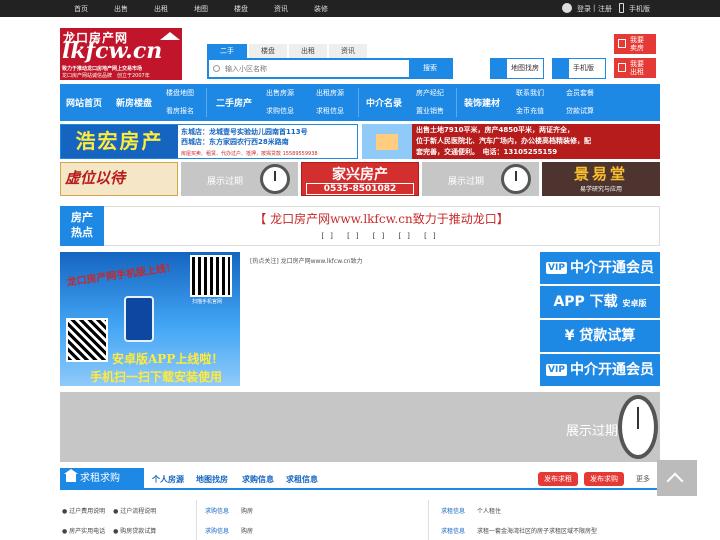 Image resolution: width=720 pixels, height=540 pixels. I want to click on rent-out-button: 我要 出租, so click(635, 68).